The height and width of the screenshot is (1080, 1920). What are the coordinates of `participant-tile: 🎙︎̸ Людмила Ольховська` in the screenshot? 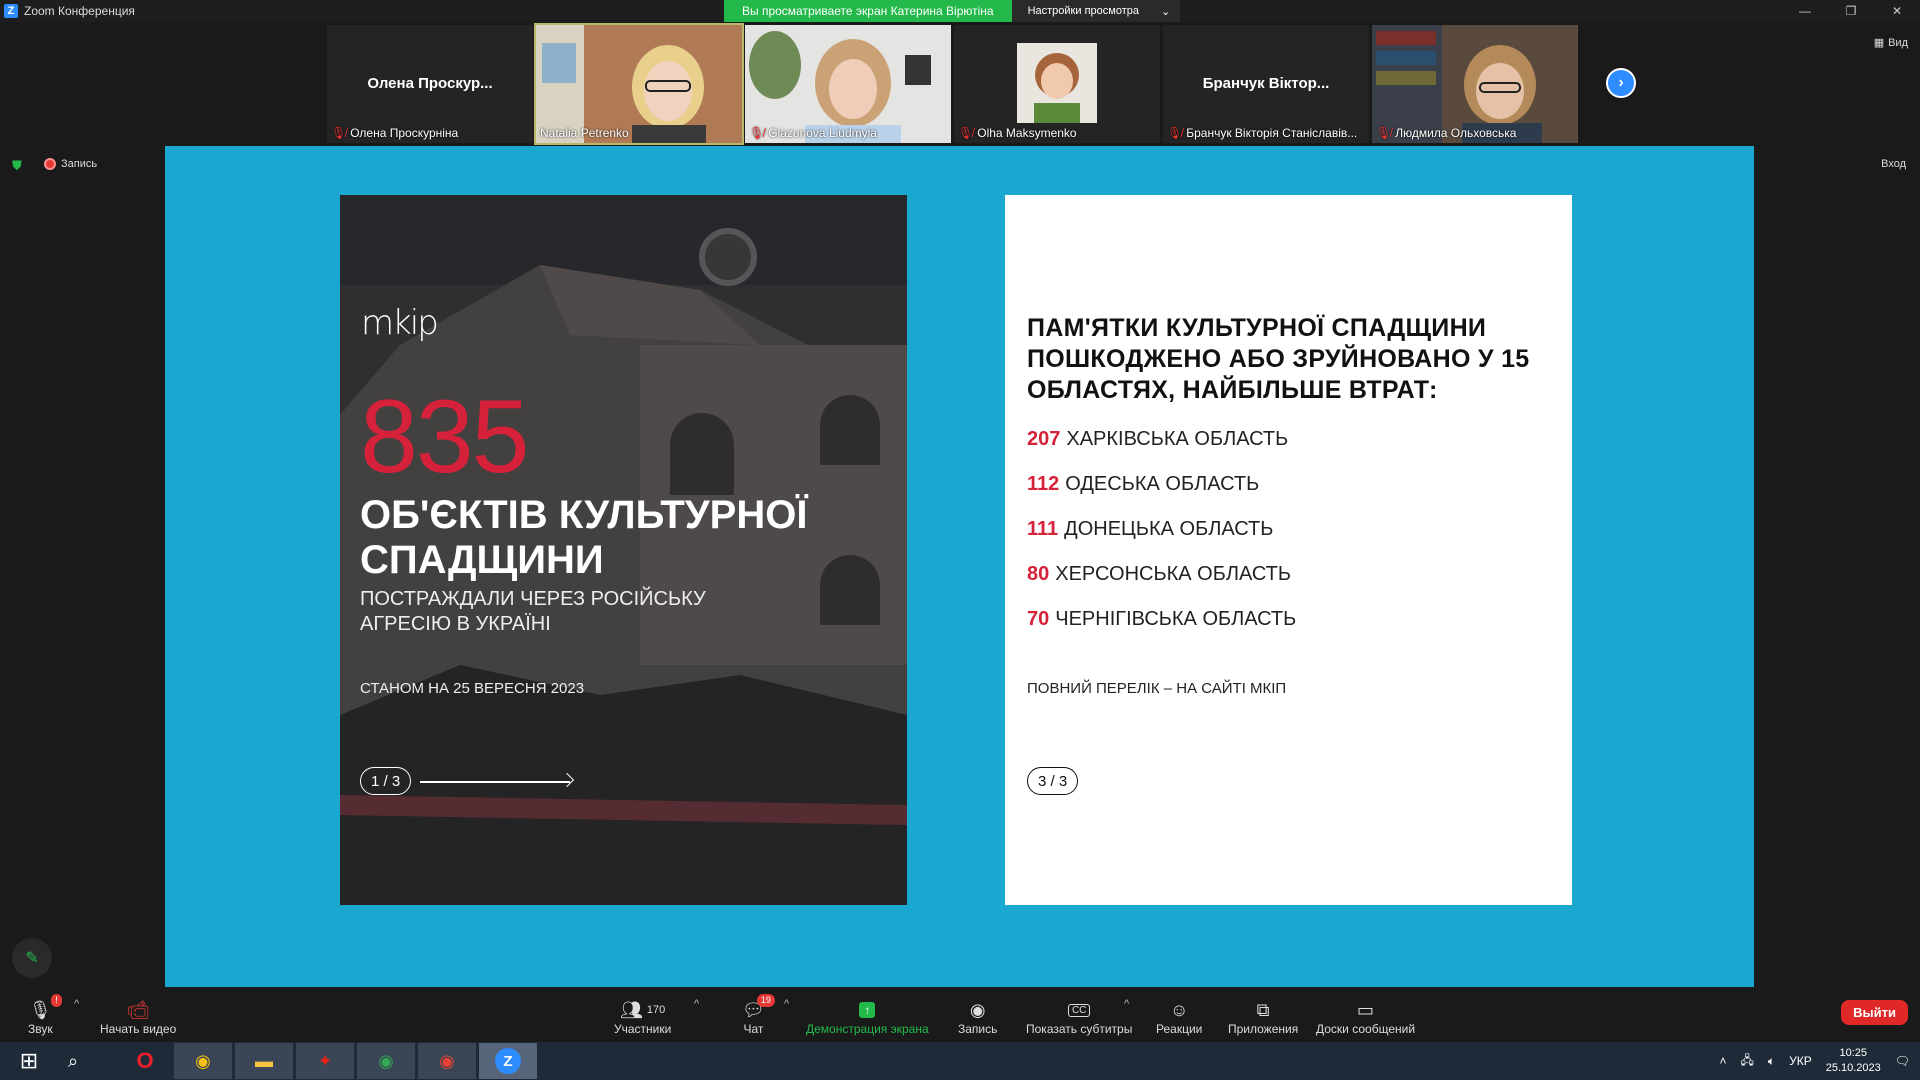 It's located at (1475, 84).